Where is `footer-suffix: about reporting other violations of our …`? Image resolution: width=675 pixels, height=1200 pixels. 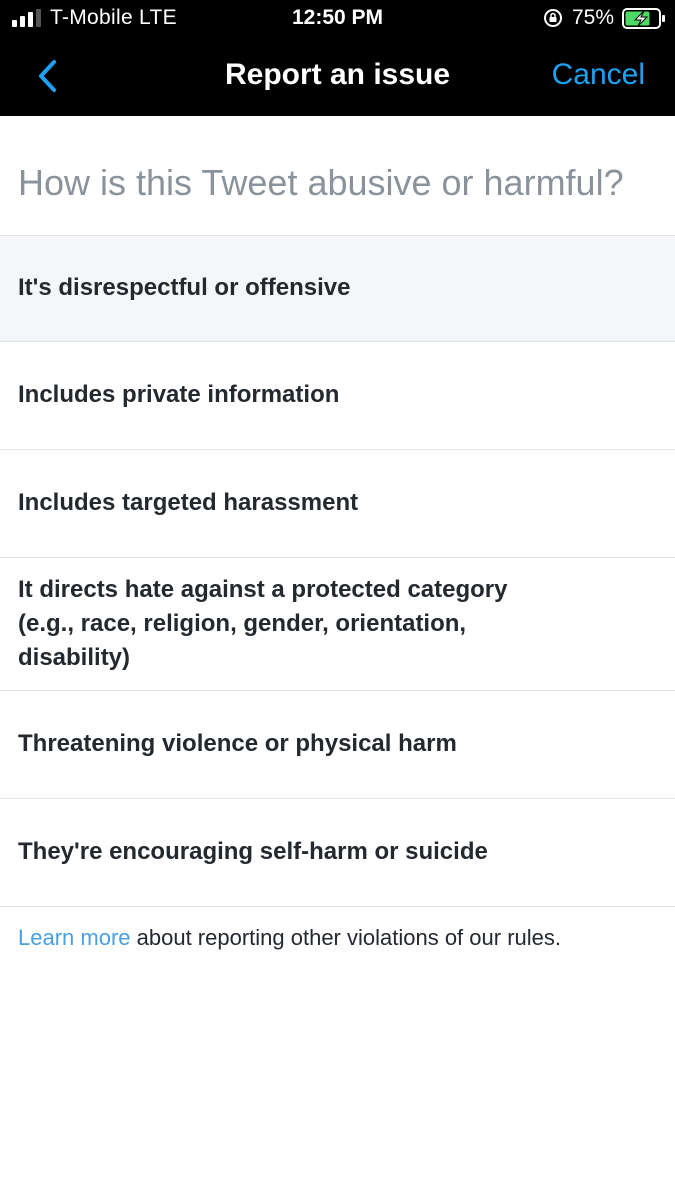
footer-suffix: about reporting other violations of our … is located at coordinates (345, 937).